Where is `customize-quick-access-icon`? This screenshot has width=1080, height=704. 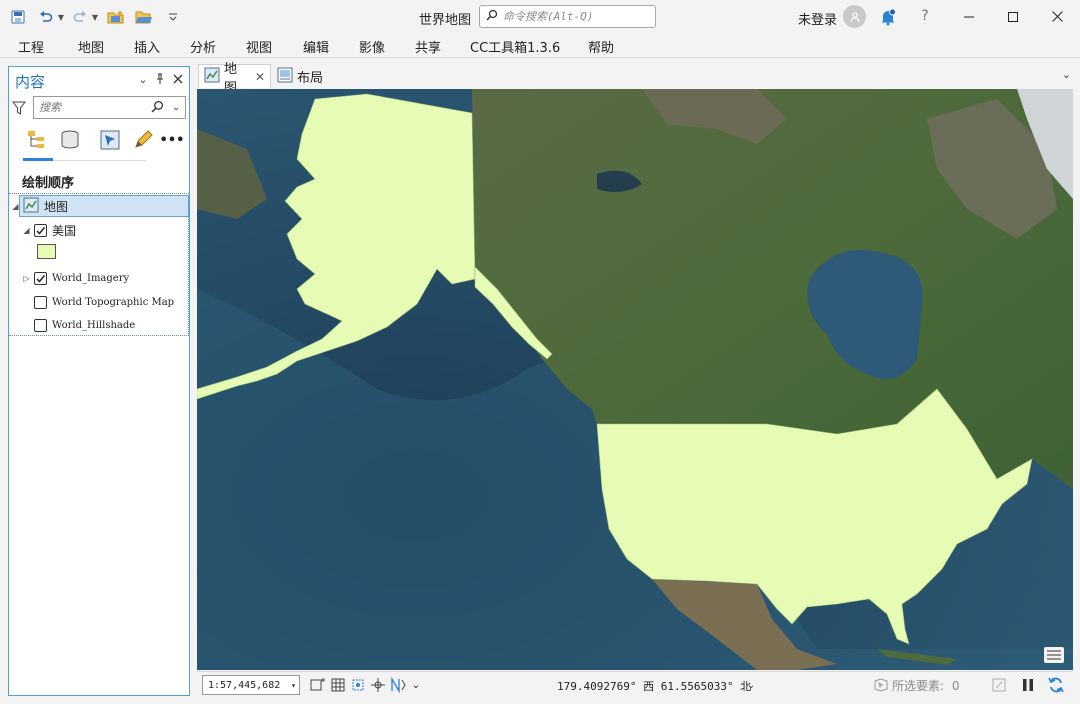 customize-quick-access-icon is located at coordinates (173, 17).